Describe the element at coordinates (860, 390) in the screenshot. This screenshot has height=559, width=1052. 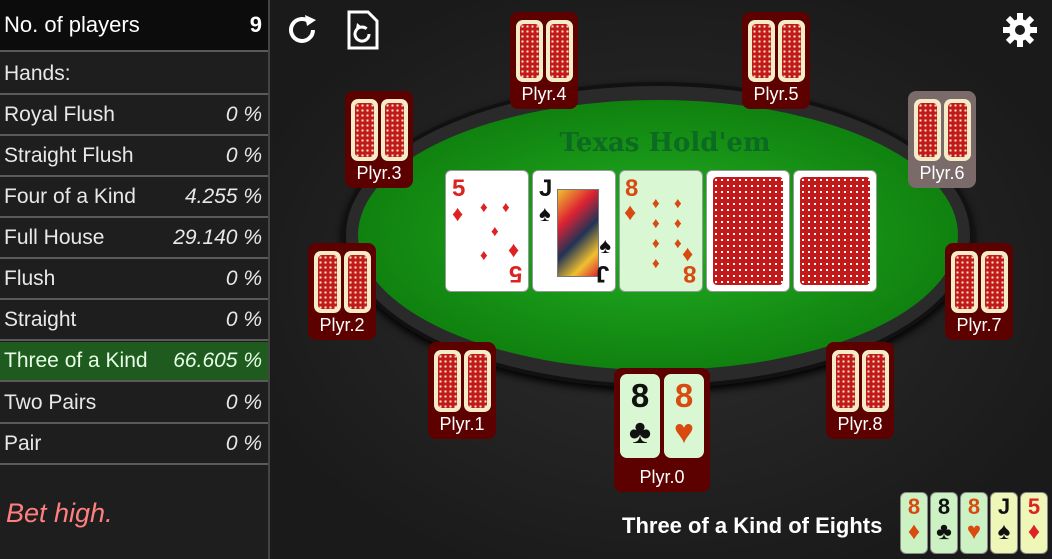
I see `seat-plyr8: Plyr.8` at that location.